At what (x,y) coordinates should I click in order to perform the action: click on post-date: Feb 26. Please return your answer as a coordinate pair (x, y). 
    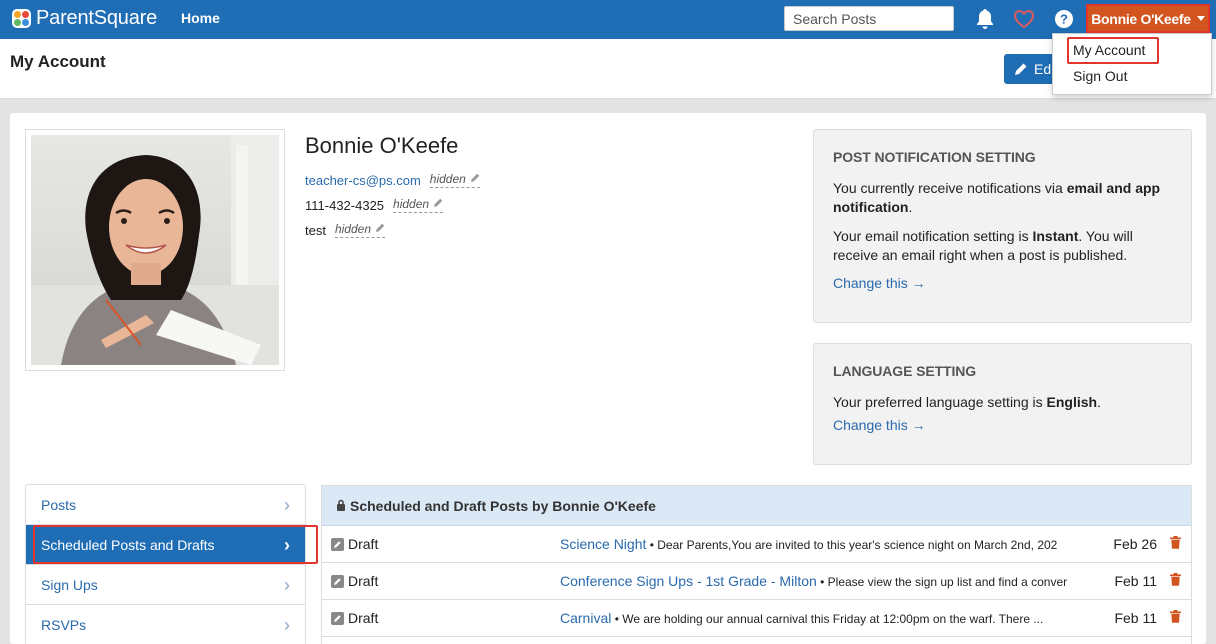
    Looking at the image, I should click on (1135, 544).